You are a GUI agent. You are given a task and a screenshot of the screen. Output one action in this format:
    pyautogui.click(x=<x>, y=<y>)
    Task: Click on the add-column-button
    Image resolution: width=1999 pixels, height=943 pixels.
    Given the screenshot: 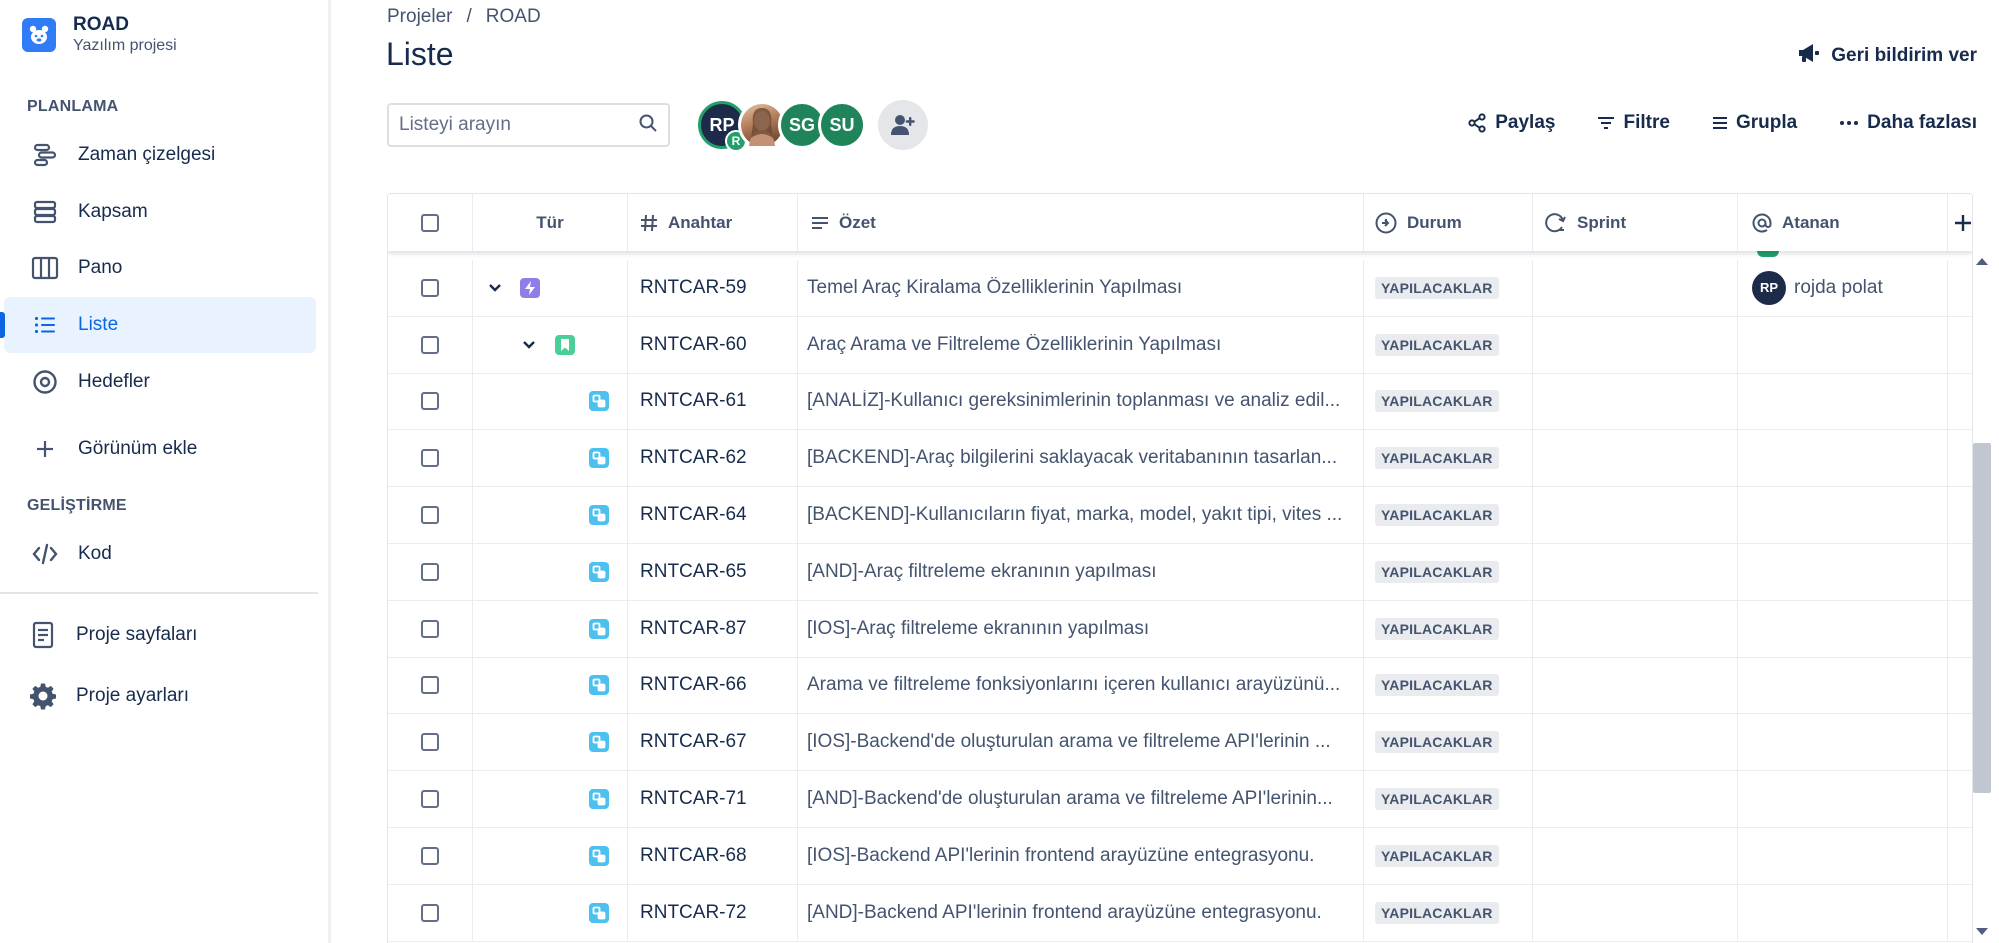 What is the action you would take?
    pyautogui.click(x=1960, y=222)
    